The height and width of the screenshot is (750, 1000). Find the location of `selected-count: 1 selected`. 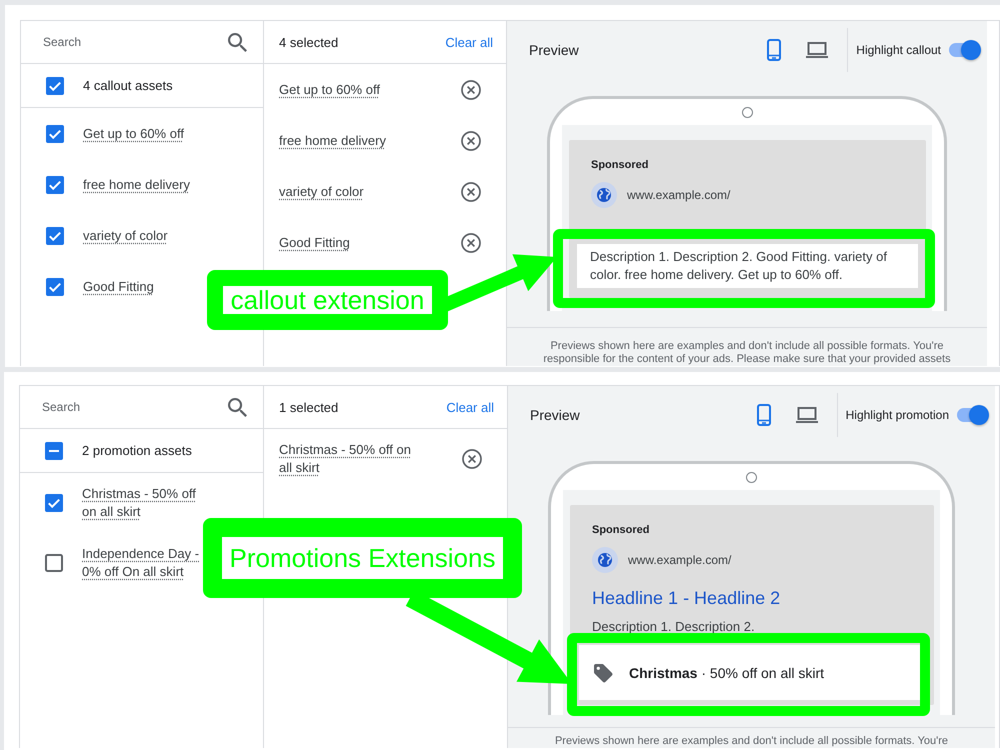

selected-count: 1 selected is located at coordinates (308, 407).